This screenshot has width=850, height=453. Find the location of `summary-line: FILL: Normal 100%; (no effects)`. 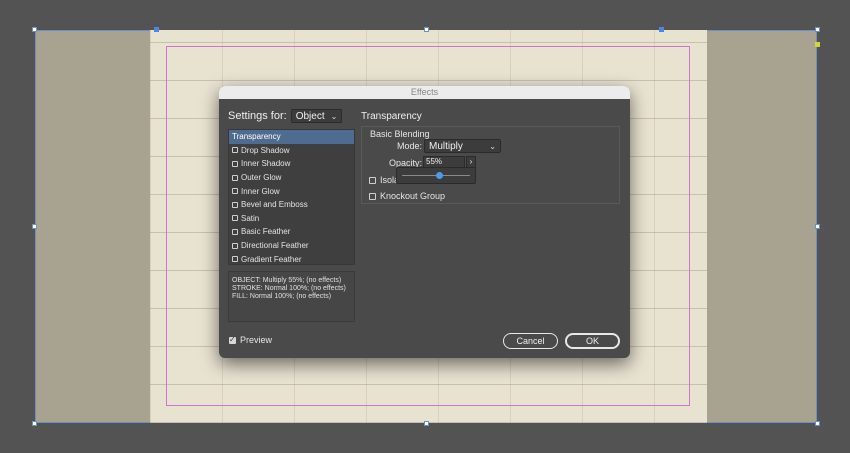

summary-line: FILL: Normal 100%; (no effects) is located at coordinates (282, 296).